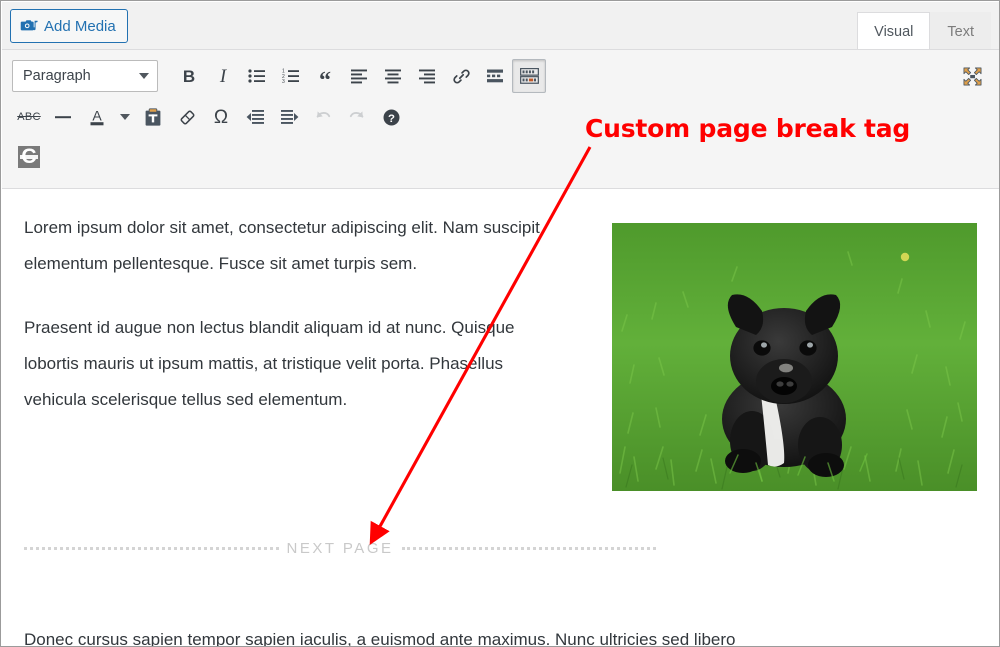 The height and width of the screenshot is (647, 1000). I want to click on align-center-button, so click(393, 76).